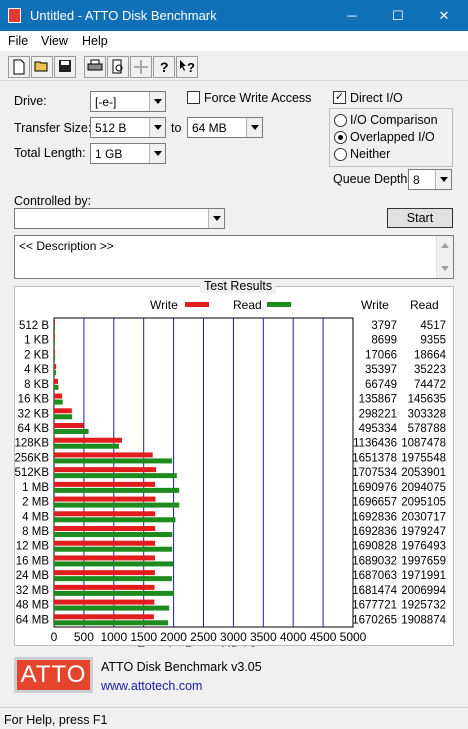  I want to click on write-value: 3797, so click(384, 326).